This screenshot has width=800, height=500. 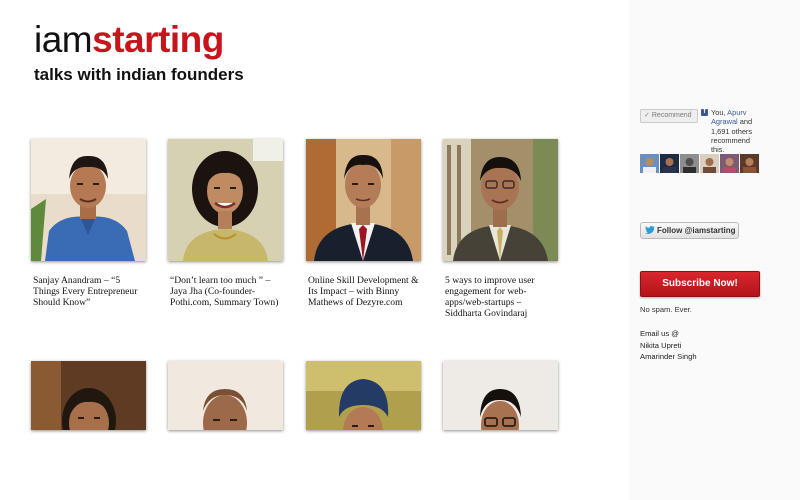 What do you see at coordinates (668, 357) in the screenshot?
I see `contact-name: Amarinder Singh` at bounding box center [668, 357].